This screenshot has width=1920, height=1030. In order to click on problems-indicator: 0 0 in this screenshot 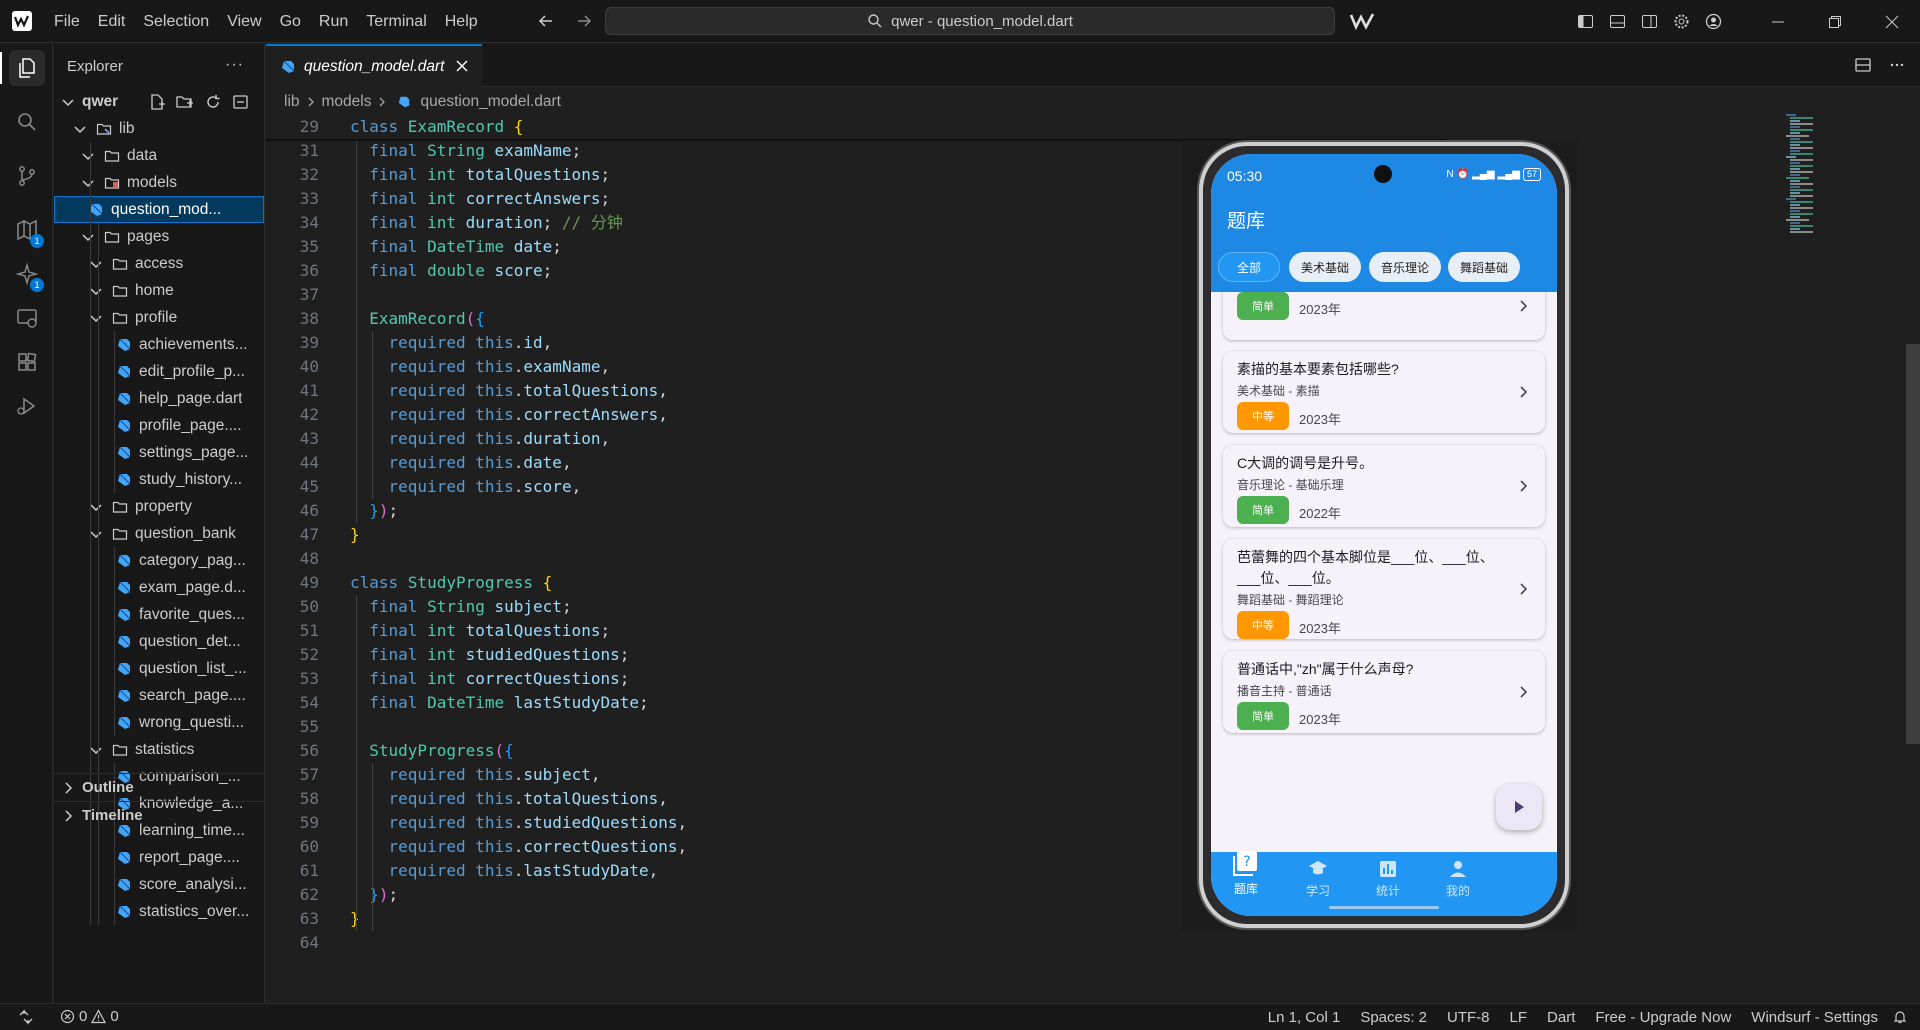, I will do `click(89, 1016)`.